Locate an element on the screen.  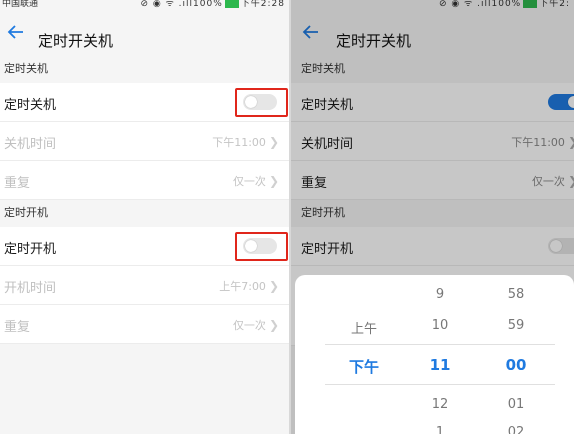
hour-above-1: 10 is located at coordinates (440, 325).